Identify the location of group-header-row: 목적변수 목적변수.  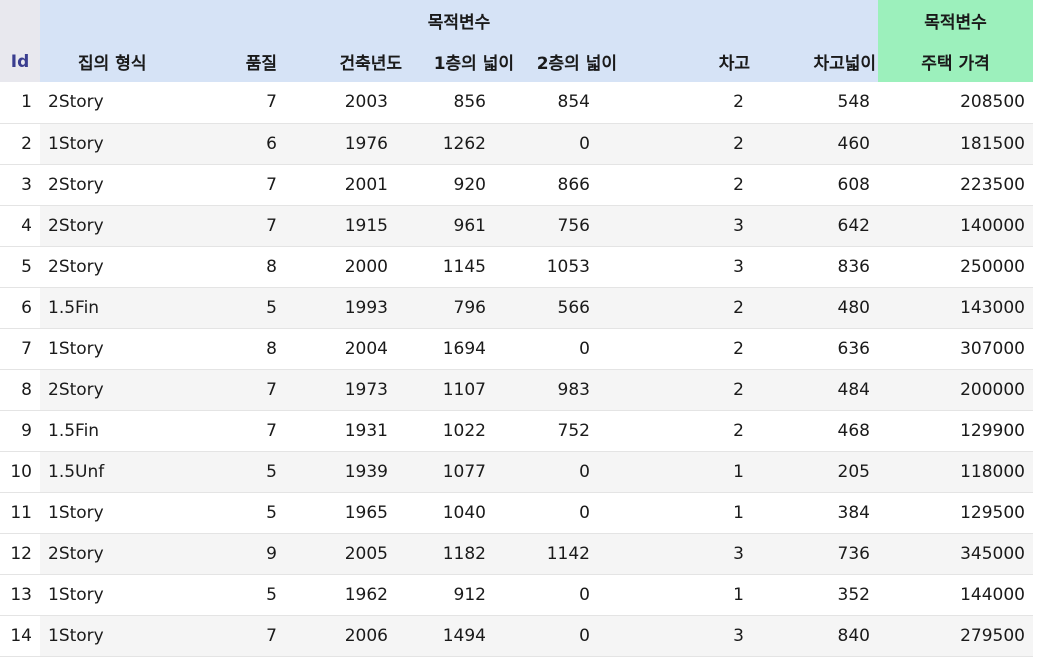
(516, 20).